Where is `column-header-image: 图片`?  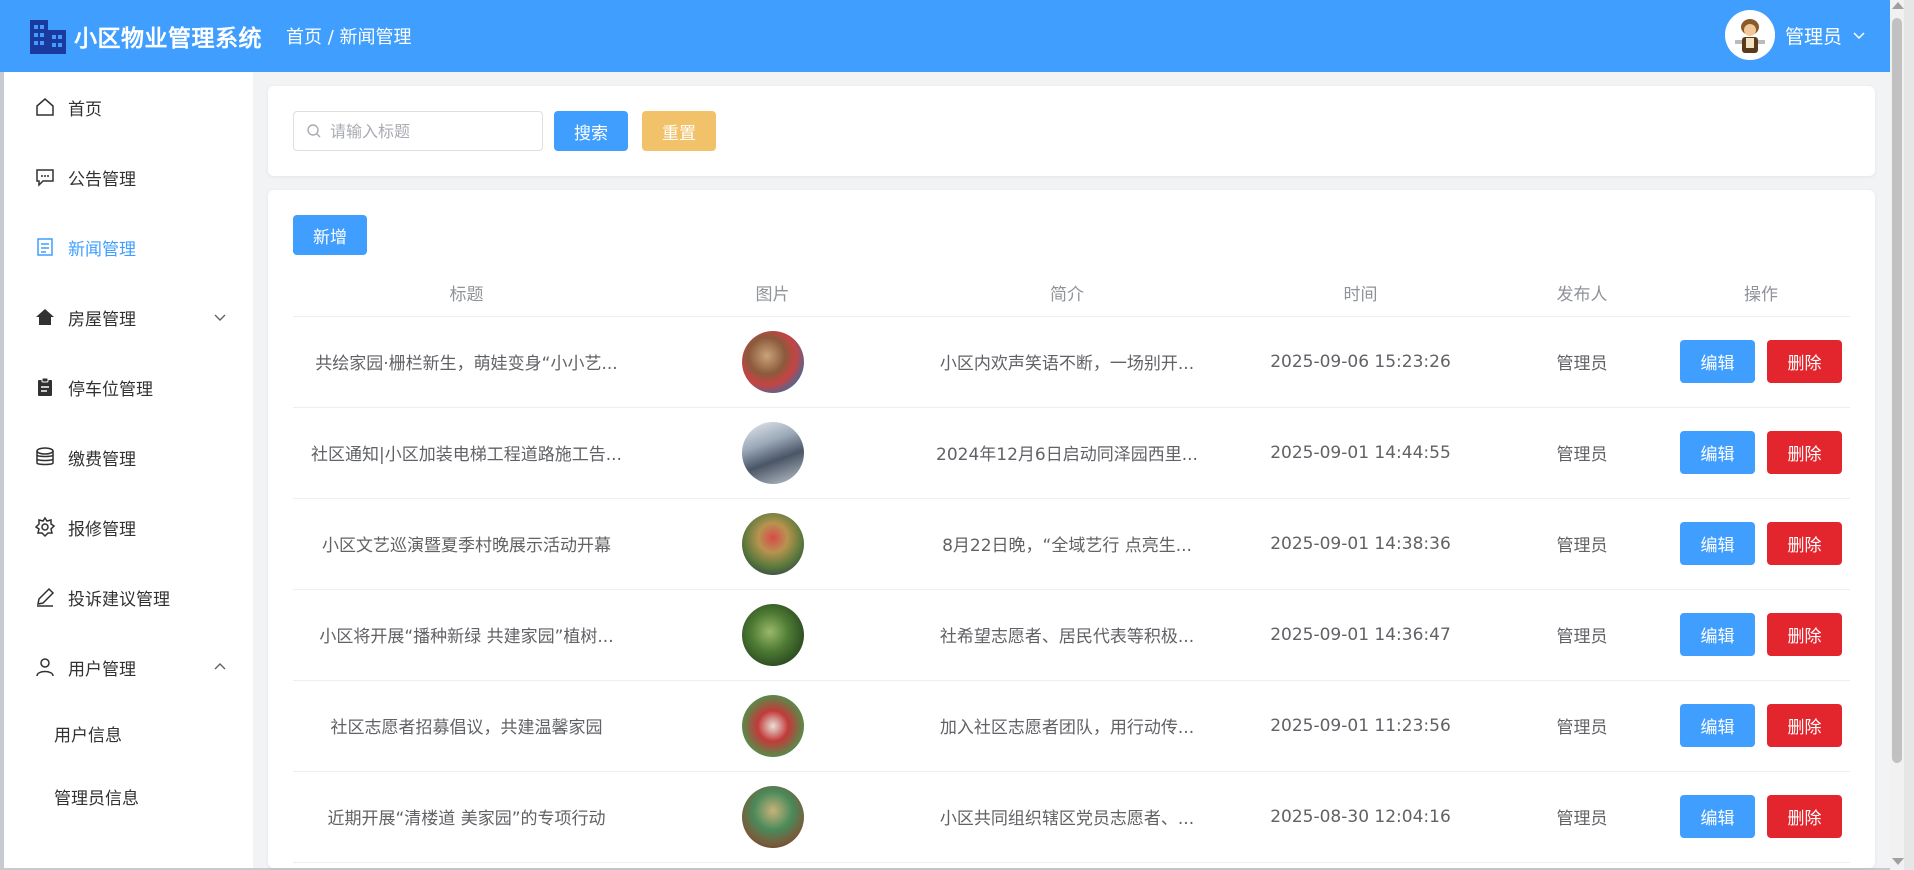 column-header-image: 图片 is located at coordinates (772, 293).